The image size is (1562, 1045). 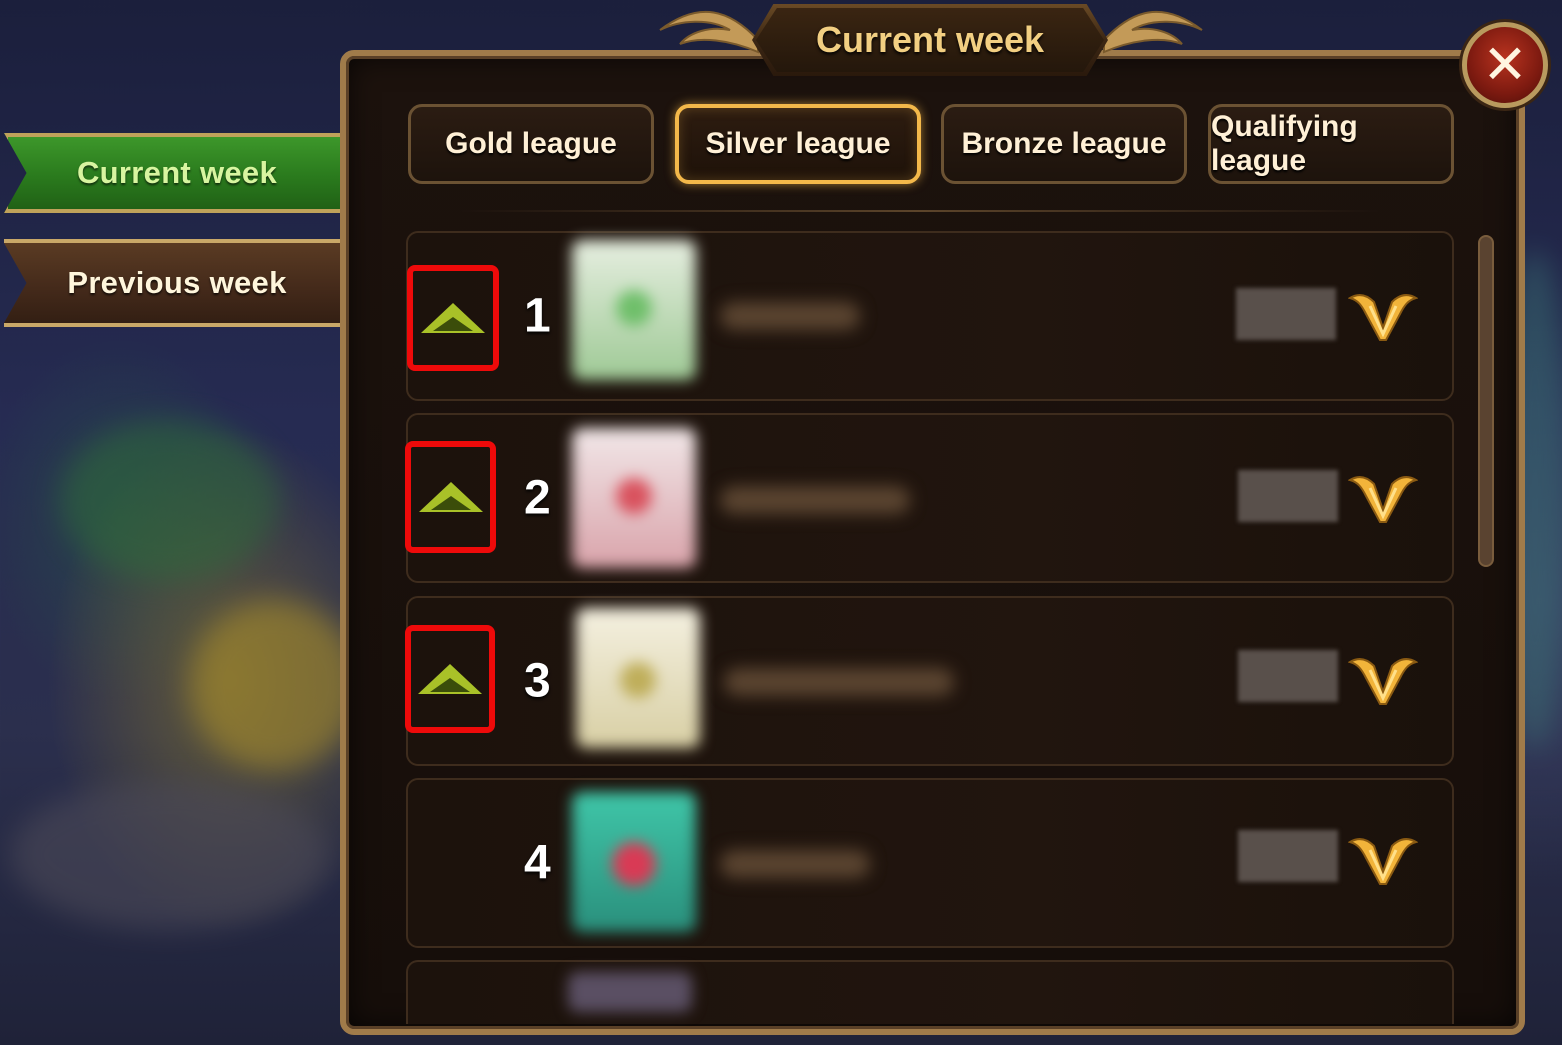 I want to click on tab-label: Qualifying league, so click(x=1284, y=143).